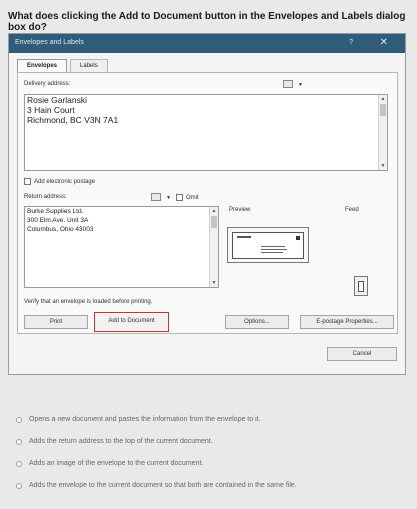 Image resolution: width=417 pixels, height=509 pixels. I want to click on omit-checkbox, so click(179, 197).